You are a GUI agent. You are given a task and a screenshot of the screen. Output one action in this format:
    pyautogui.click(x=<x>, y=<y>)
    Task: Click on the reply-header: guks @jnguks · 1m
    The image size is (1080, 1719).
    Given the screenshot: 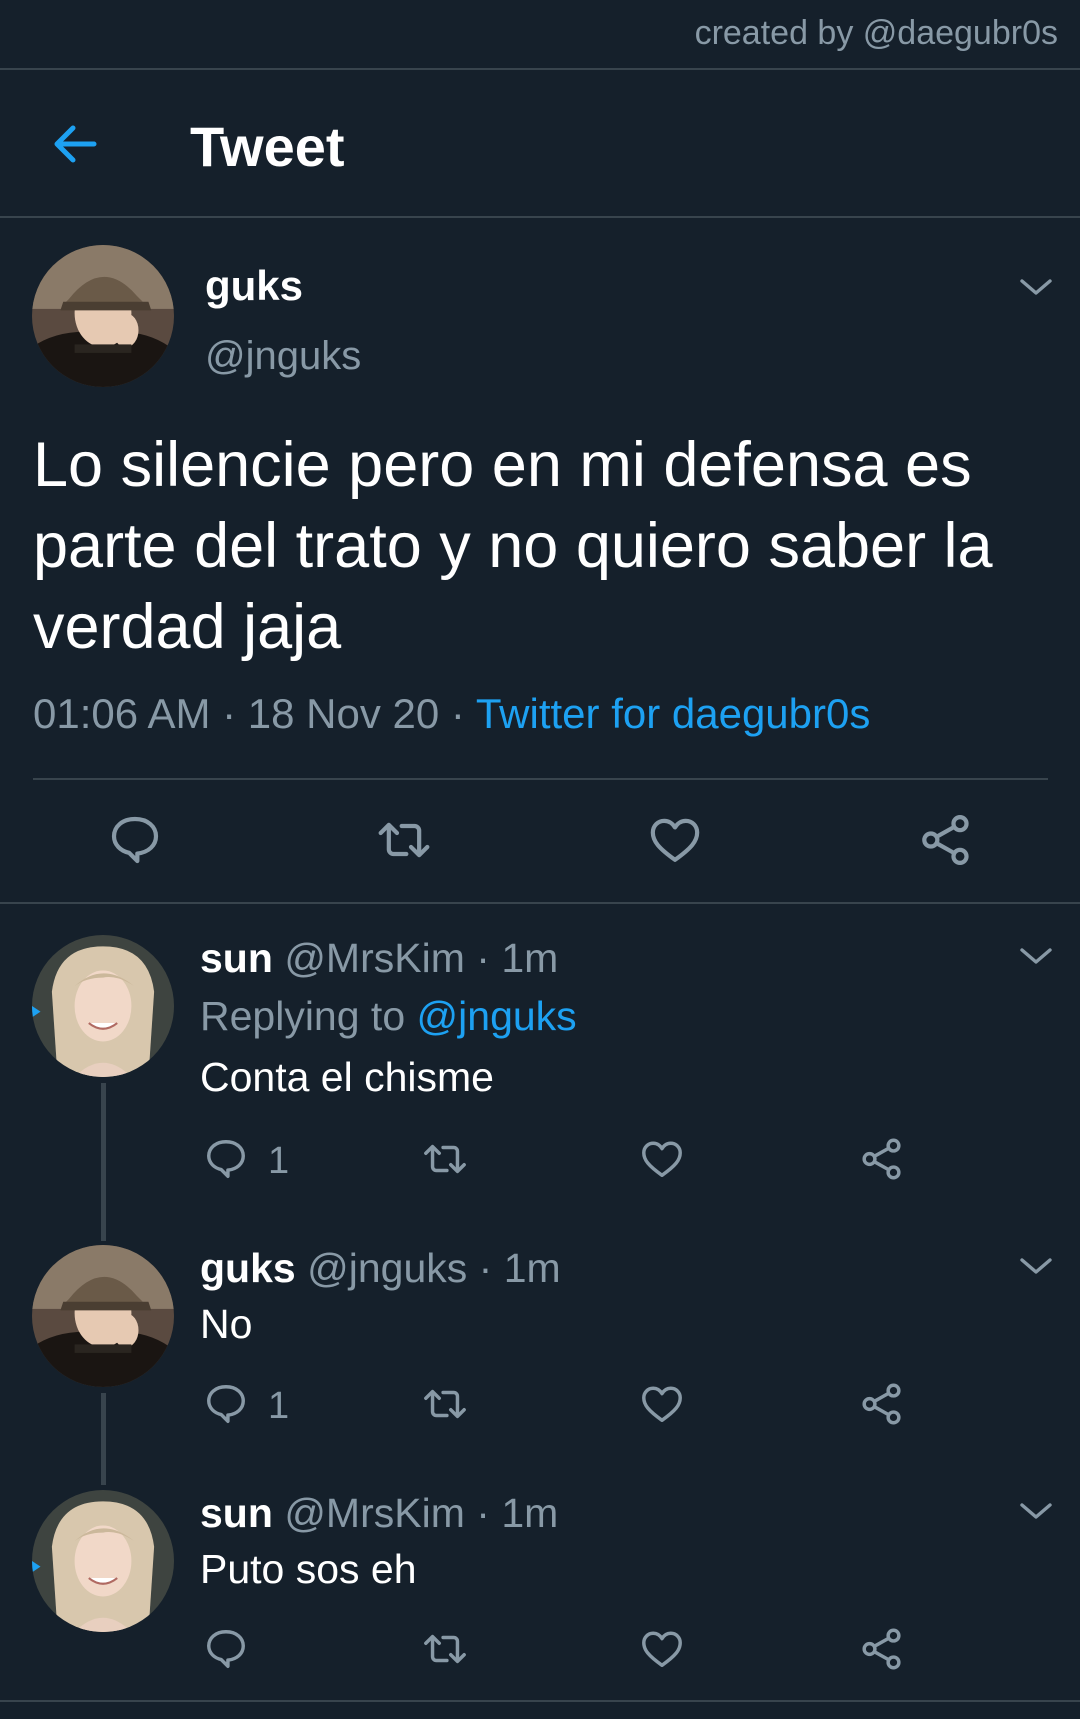 What is the action you would take?
    pyautogui.click(x=380, y=1268)
    